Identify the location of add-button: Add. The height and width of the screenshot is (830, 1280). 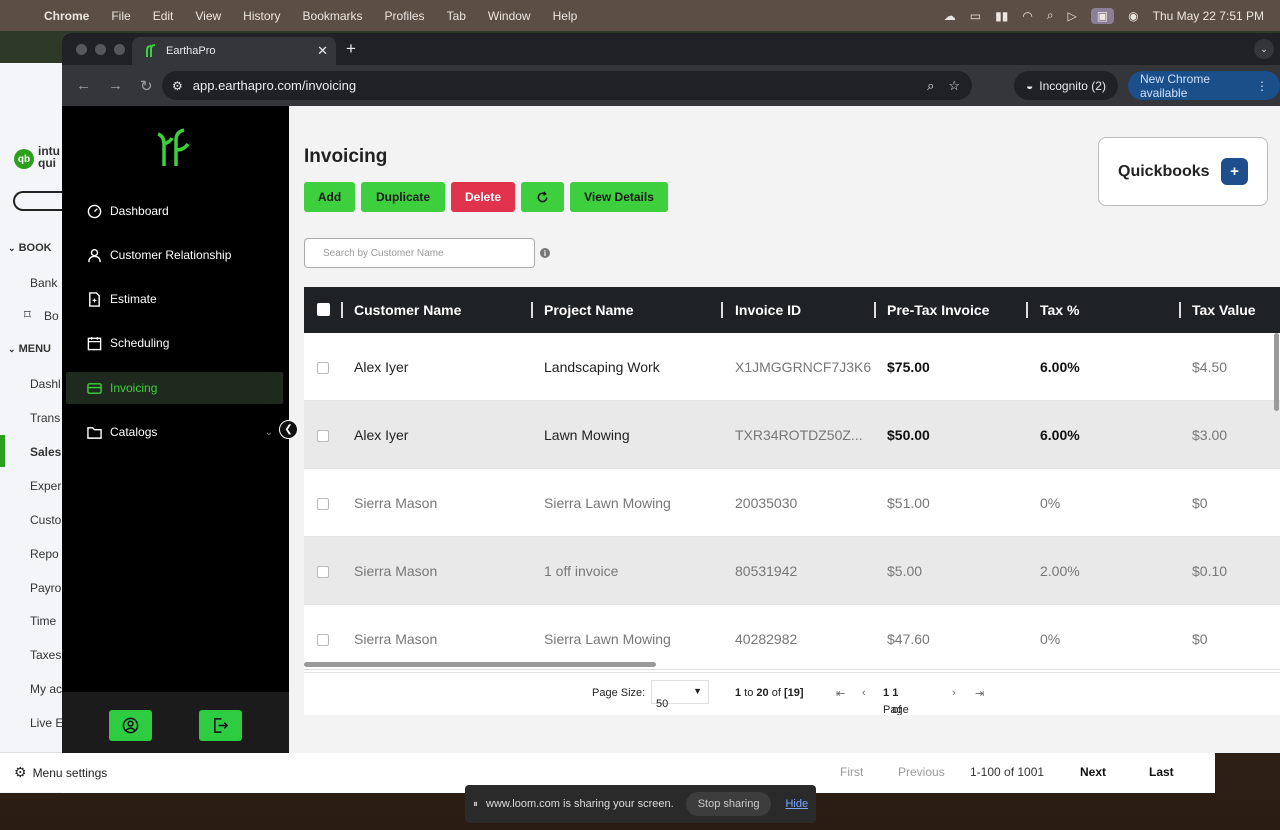
(329, 197).